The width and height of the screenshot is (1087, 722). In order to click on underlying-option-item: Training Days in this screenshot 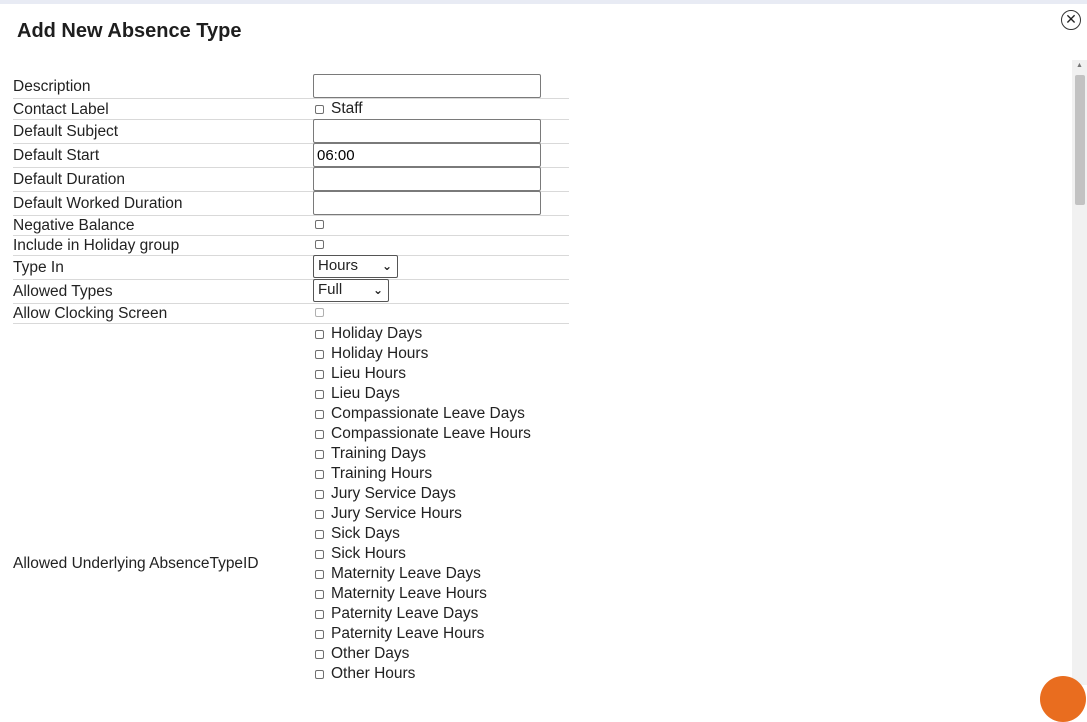, I will do `click(370, 454)`.